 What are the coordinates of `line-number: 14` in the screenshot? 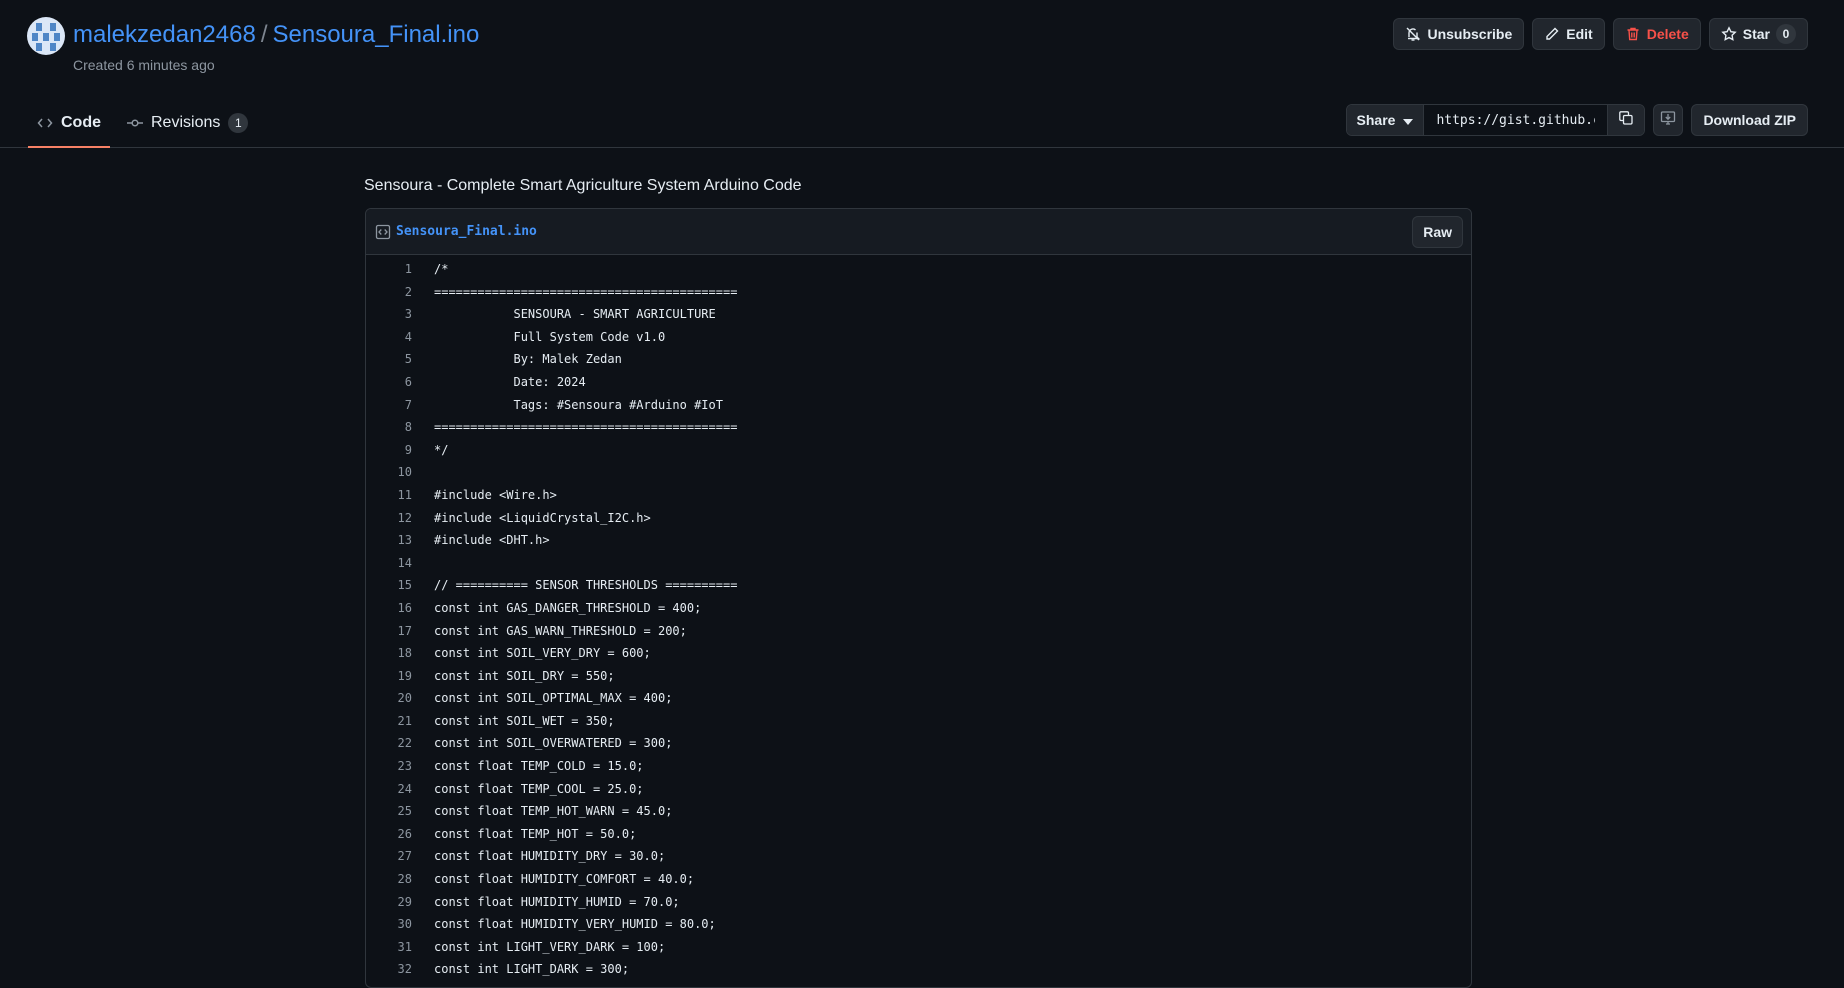 It's located at (389, 563).